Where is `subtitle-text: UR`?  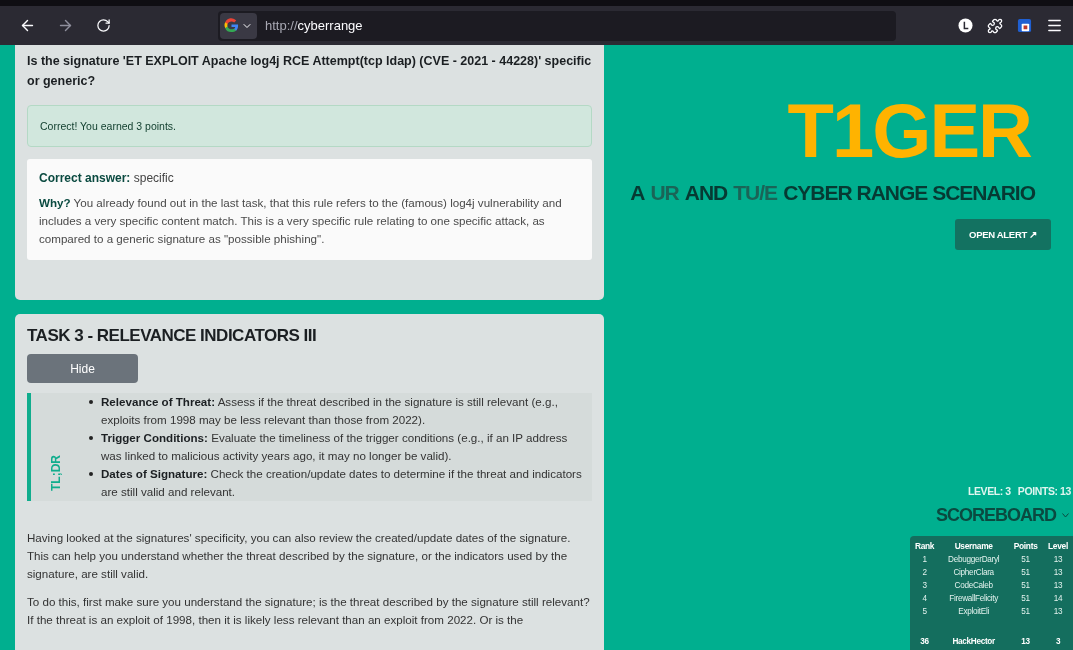 subtitle-text: UR is located at coordinates (664, 193).